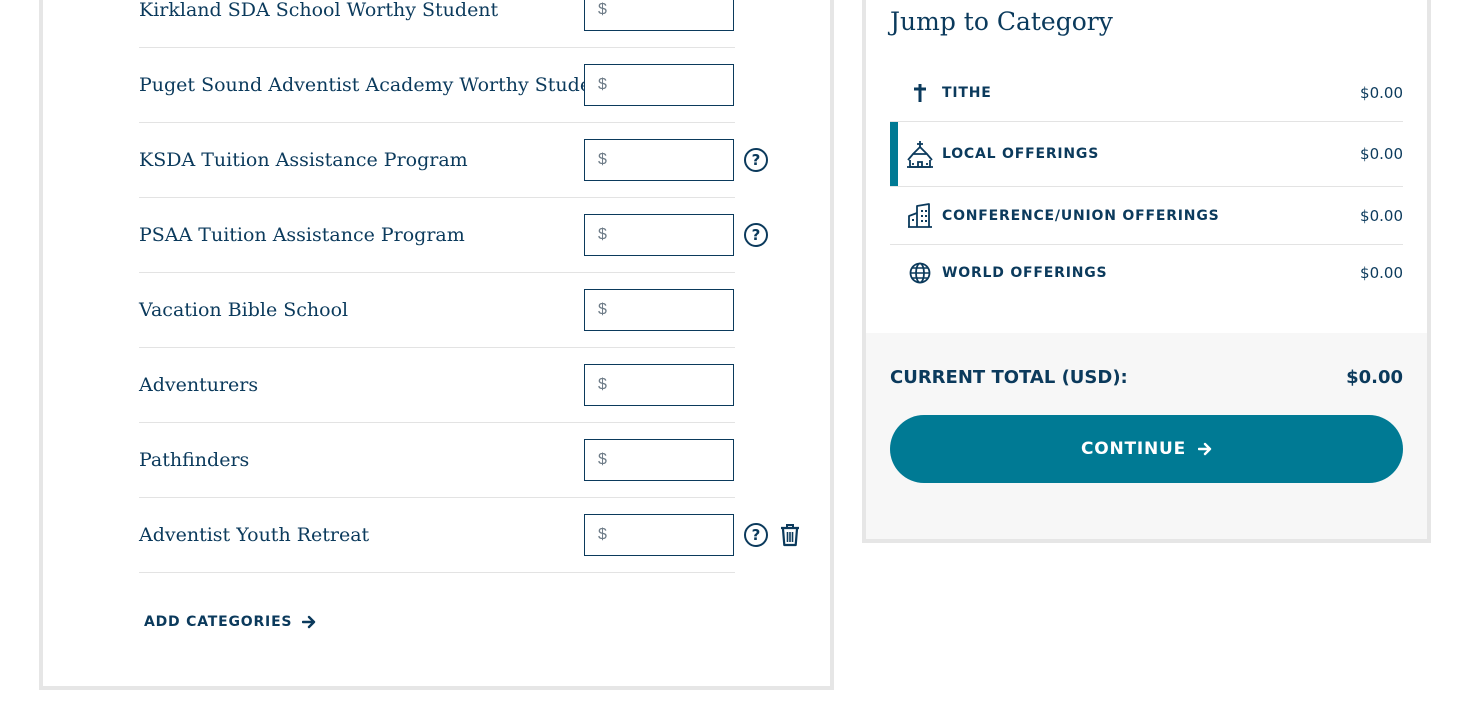 The height and width of the screenshot is (706, 1459). Describe the element at coordinates (437, 385) in the screenshot. I see `donation-row: Adventurers $` at that location.